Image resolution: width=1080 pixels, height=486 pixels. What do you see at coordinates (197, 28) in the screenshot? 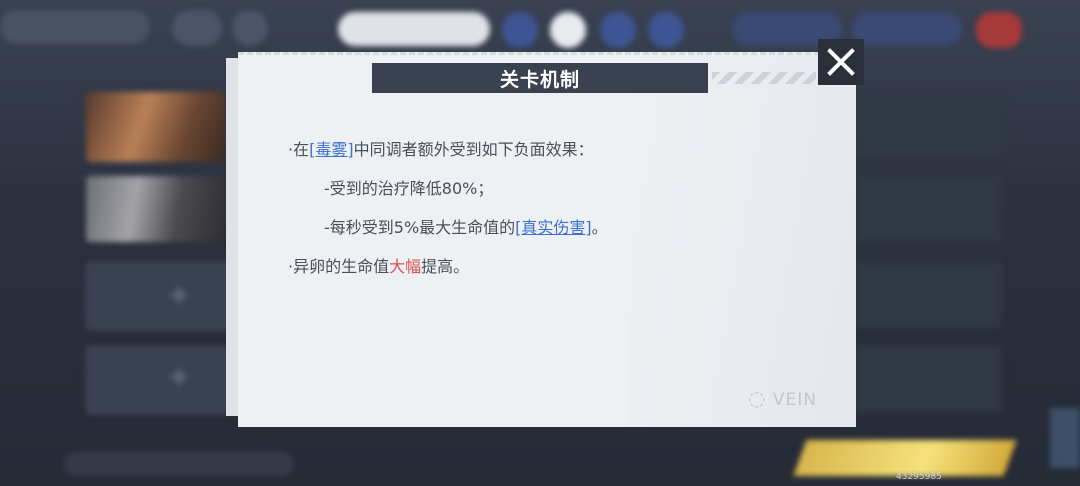
I see `refresh-icon-bg` at bounding box center [197, 28].